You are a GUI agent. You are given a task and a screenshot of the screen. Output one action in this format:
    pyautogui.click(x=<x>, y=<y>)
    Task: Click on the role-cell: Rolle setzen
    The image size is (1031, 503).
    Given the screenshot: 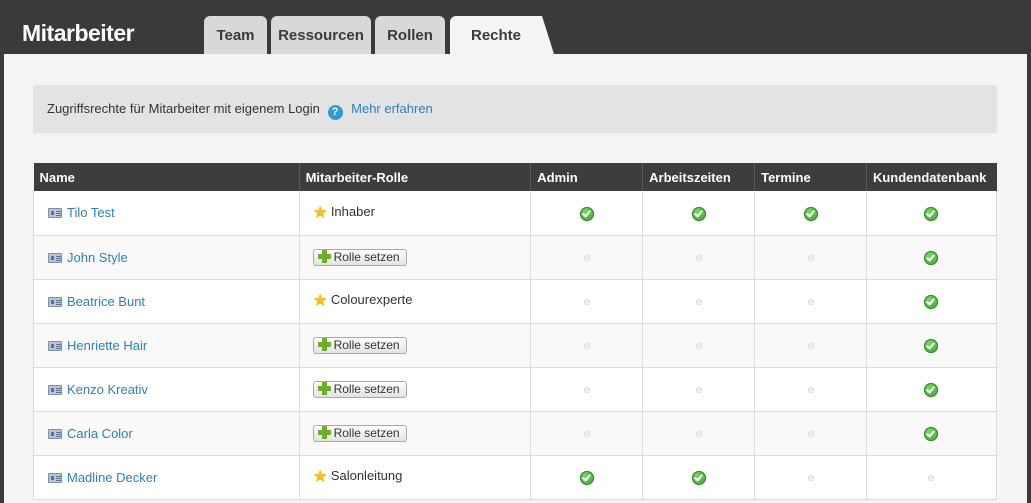 What is the action you would take?
    pyautogui.click(x=415, y=345)
    